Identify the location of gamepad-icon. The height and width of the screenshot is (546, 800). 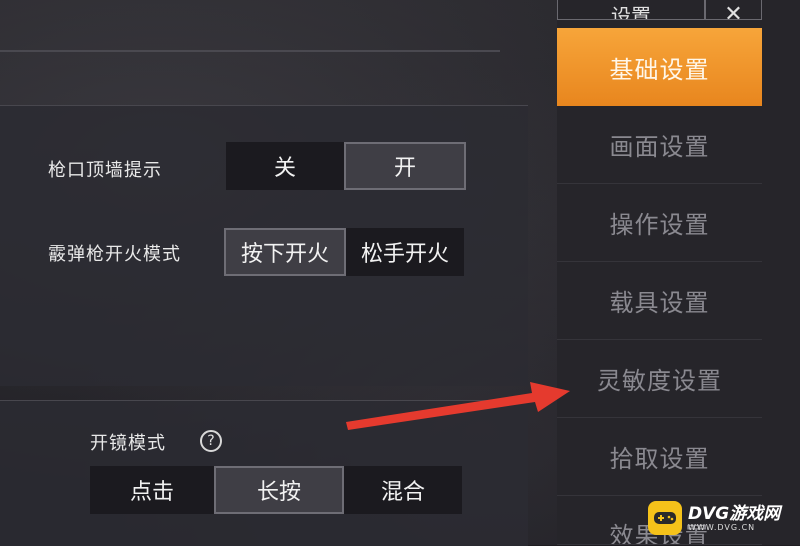
(665, 518).